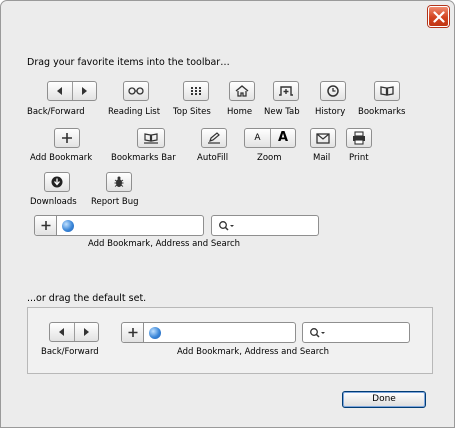  Describe the element at coordinates (269, 158) in the screenshot. I see `zoom-label: Zoom` at that location.